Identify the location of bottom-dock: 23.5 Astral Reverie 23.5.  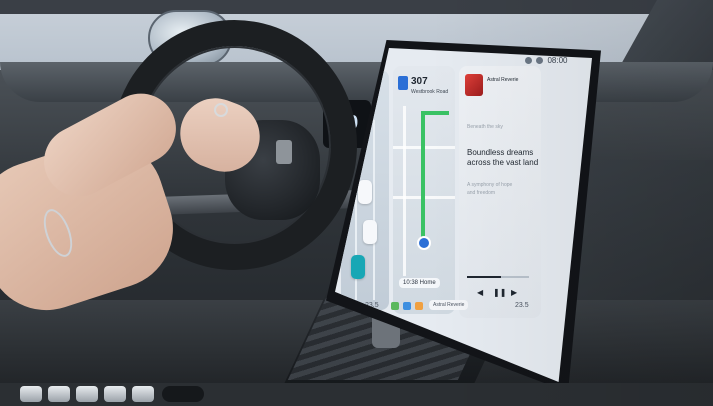
(460, 308).